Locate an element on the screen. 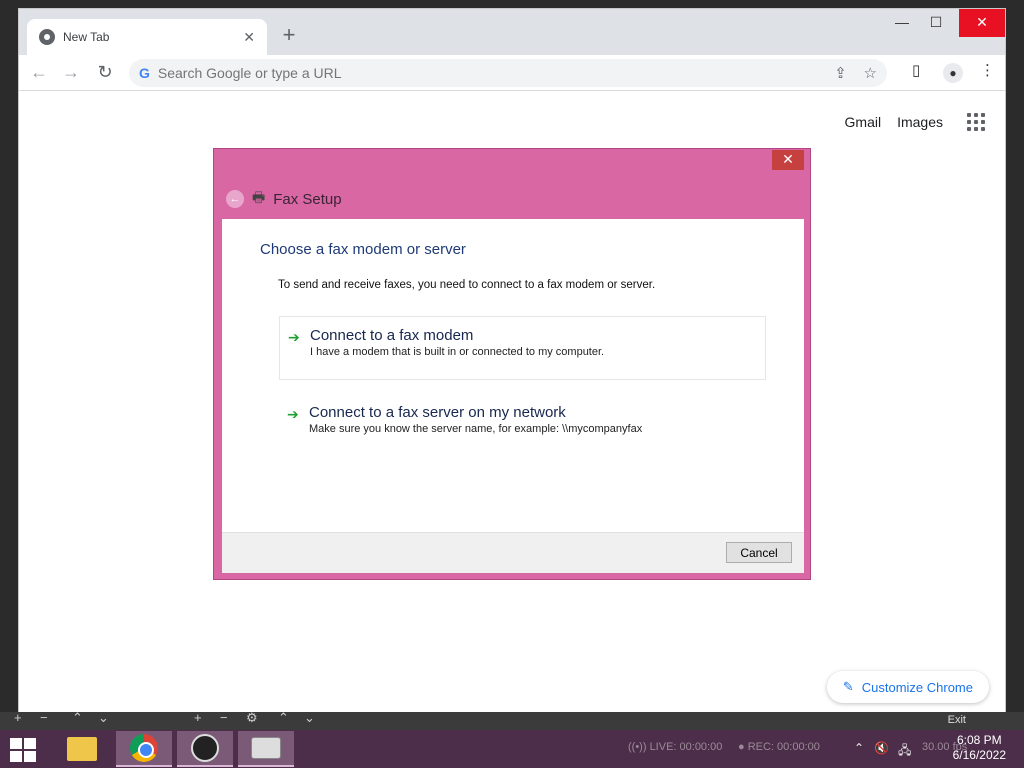 The image size is (1024, 768). customize-chrome-label: Customize Chrome is located at coordinates (917, 687).